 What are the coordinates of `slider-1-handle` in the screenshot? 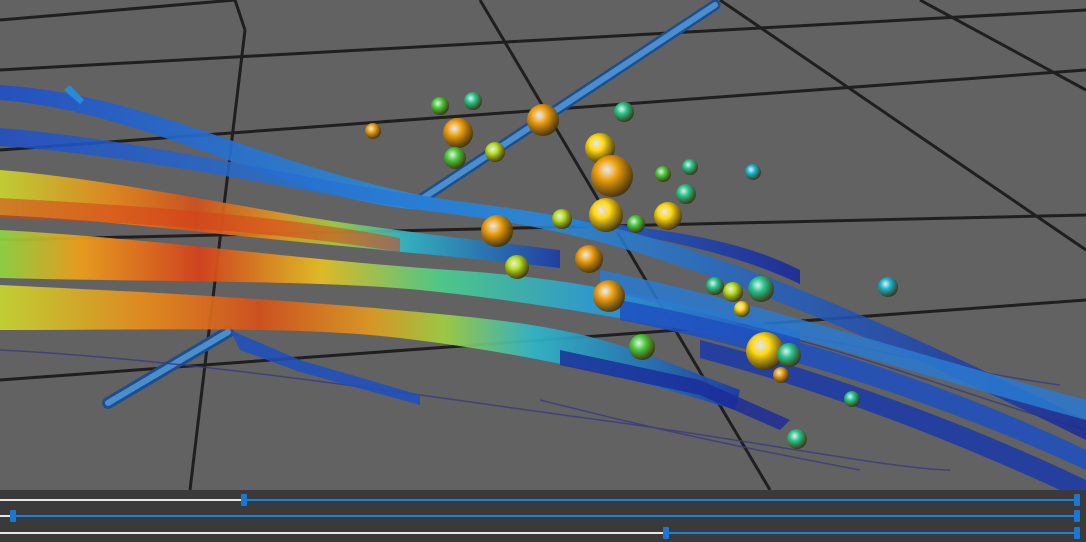 It's located at (244, 500).